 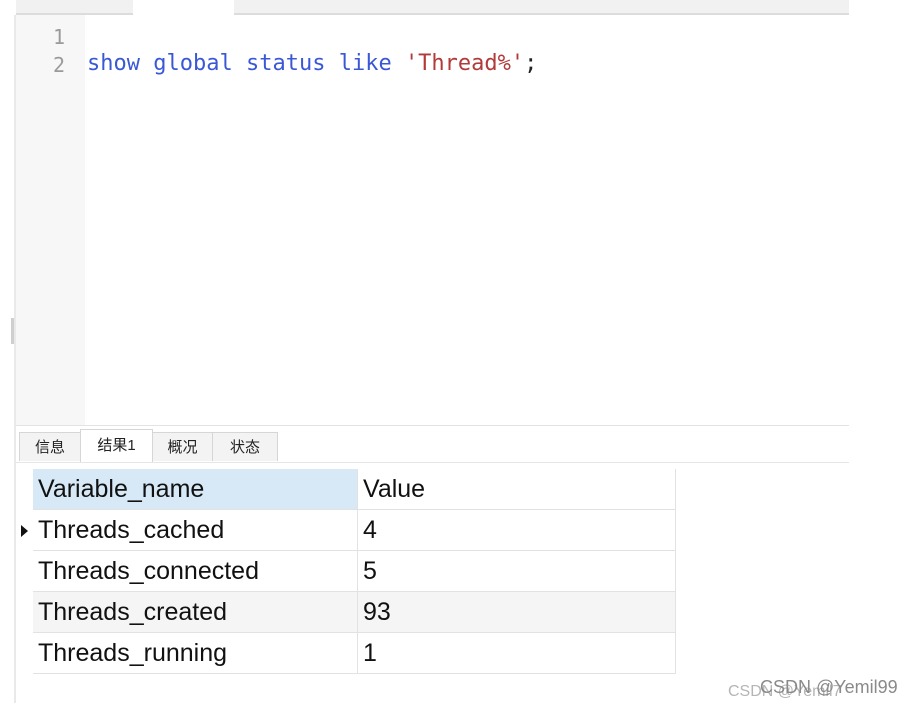 I want to click on splitter-handle, so click(x=12, y=331).